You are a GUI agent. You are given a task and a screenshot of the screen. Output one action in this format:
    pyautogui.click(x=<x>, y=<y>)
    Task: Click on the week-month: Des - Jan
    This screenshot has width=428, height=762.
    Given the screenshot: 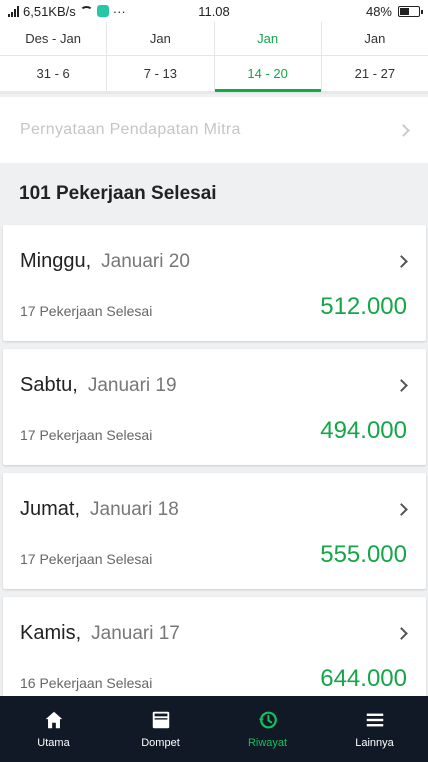 What is the action you would take?
    pyautogui.click(x=53, y=39)
    